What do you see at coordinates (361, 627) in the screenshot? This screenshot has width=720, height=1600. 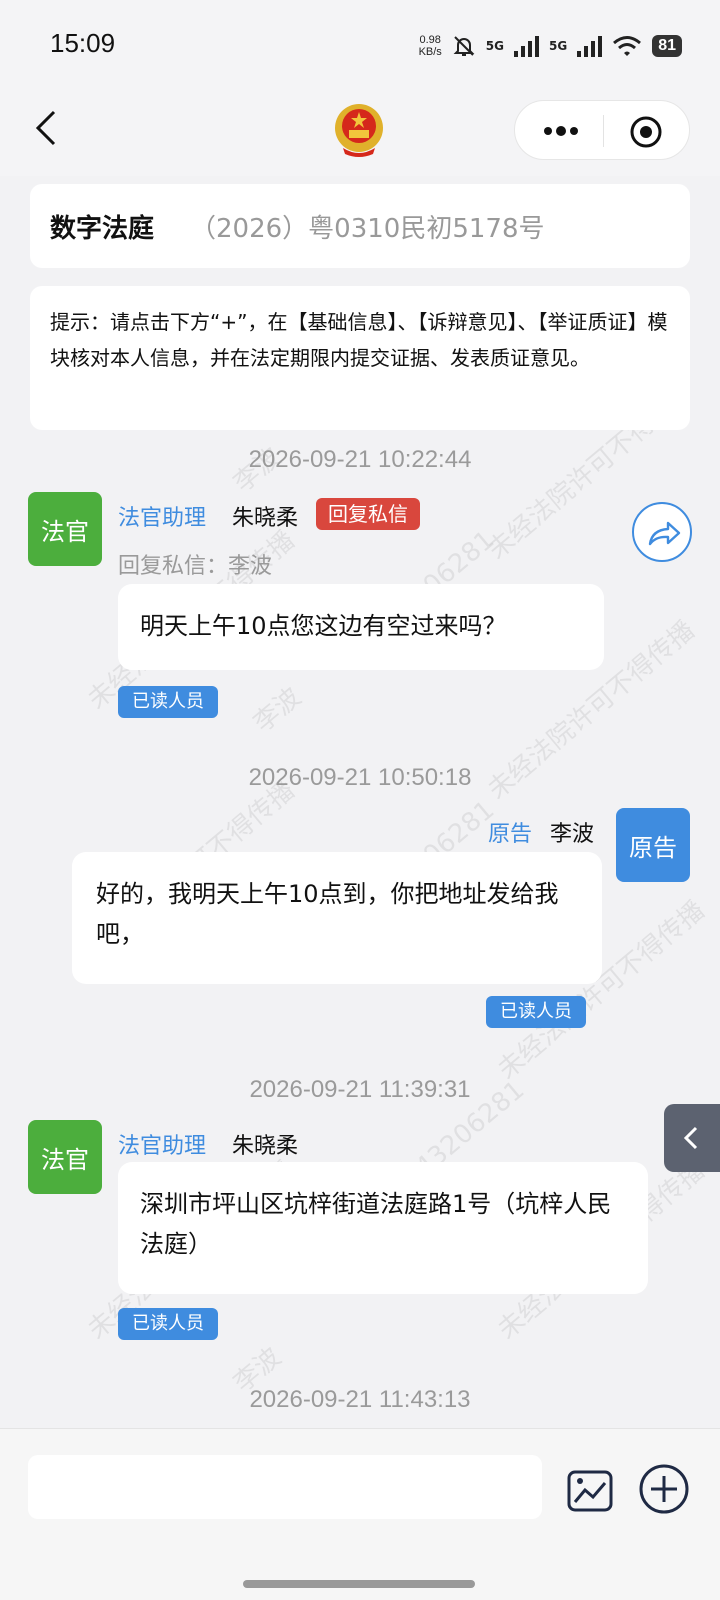 I see `message-bubble: 明天上午10点您这边有空过来吗？` at bounding box center [361, 627].